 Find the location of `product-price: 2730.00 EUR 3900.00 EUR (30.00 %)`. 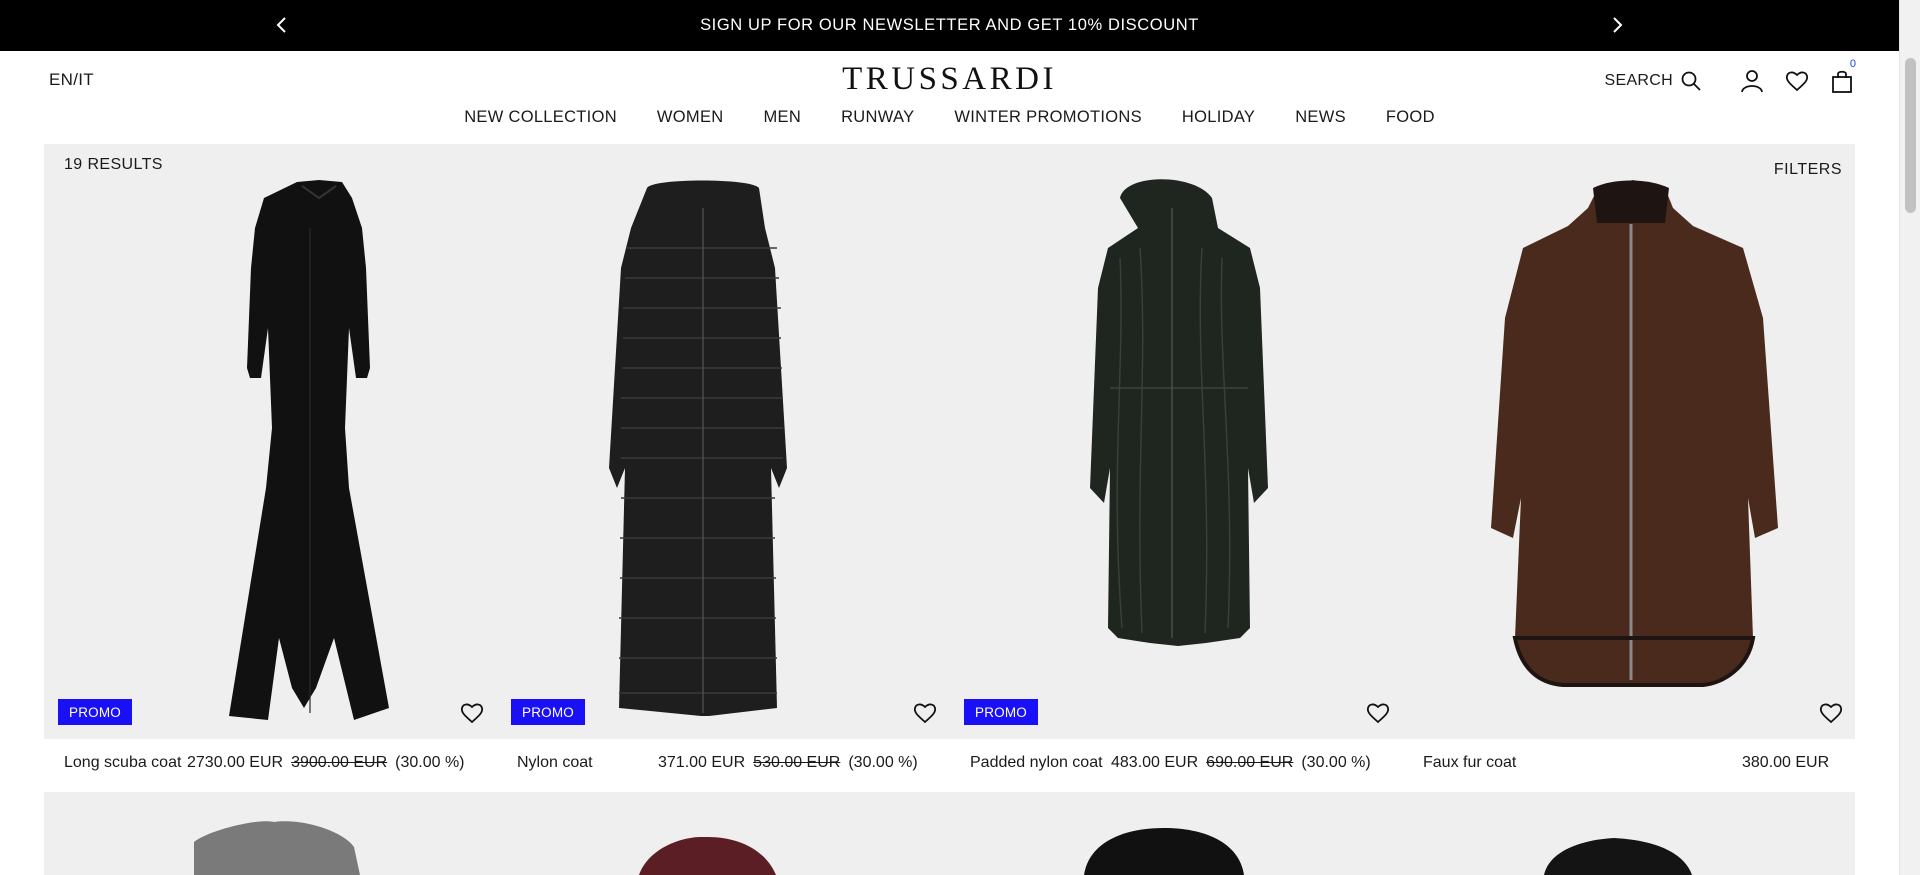

product-price: 2730.00 EUR 3900.00 EUR (30.00 %) is located at coordinates (326, 763).